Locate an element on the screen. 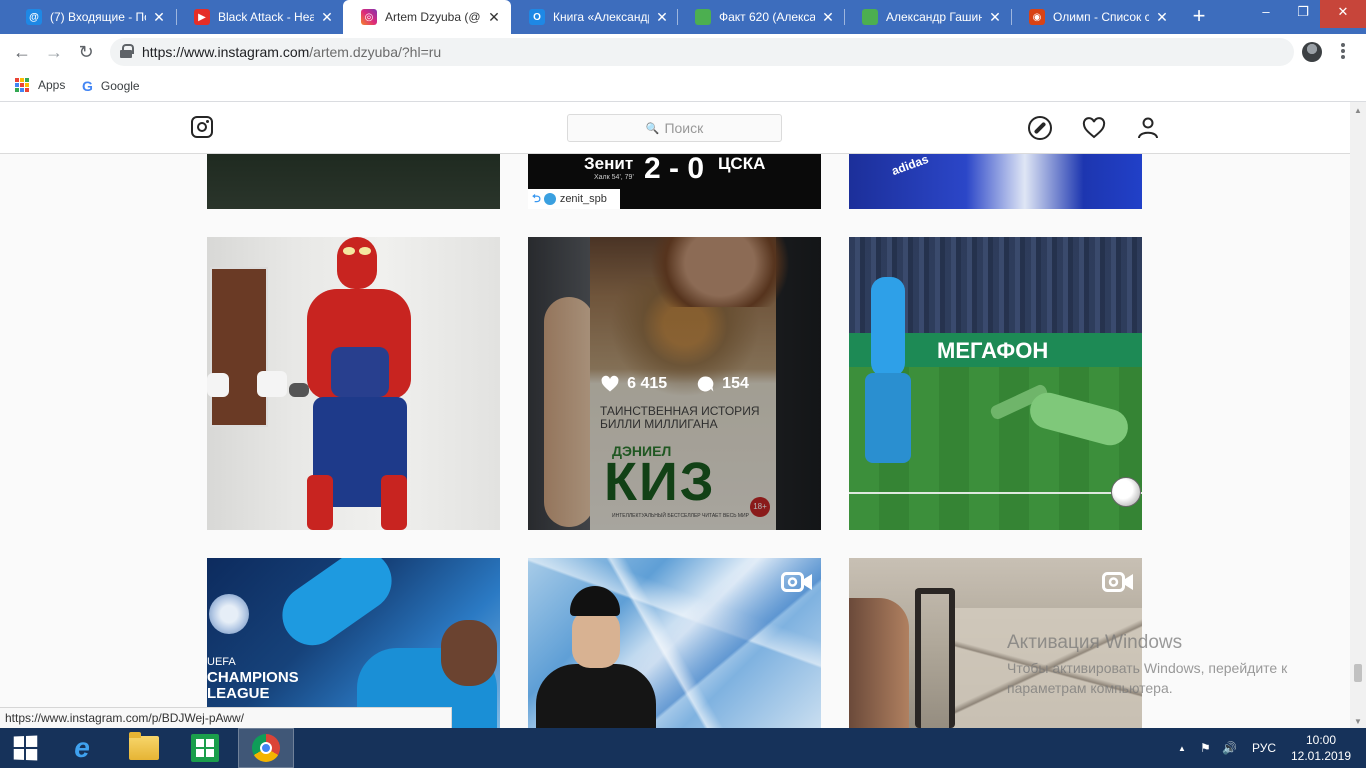  tab-title: Artem Dzyuba (@ar is located at coordinates (433, 17).